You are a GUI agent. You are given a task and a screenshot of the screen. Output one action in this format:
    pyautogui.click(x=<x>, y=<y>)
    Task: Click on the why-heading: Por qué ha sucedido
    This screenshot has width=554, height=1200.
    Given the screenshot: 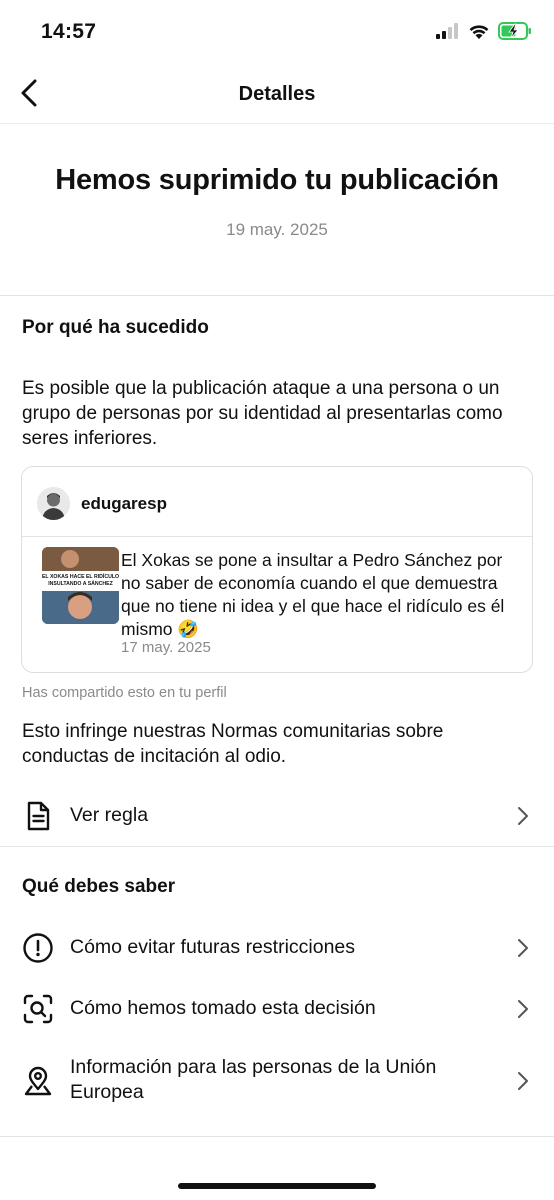 What is the action you would take?
    pyautogui.click(x=115, y=327)
    